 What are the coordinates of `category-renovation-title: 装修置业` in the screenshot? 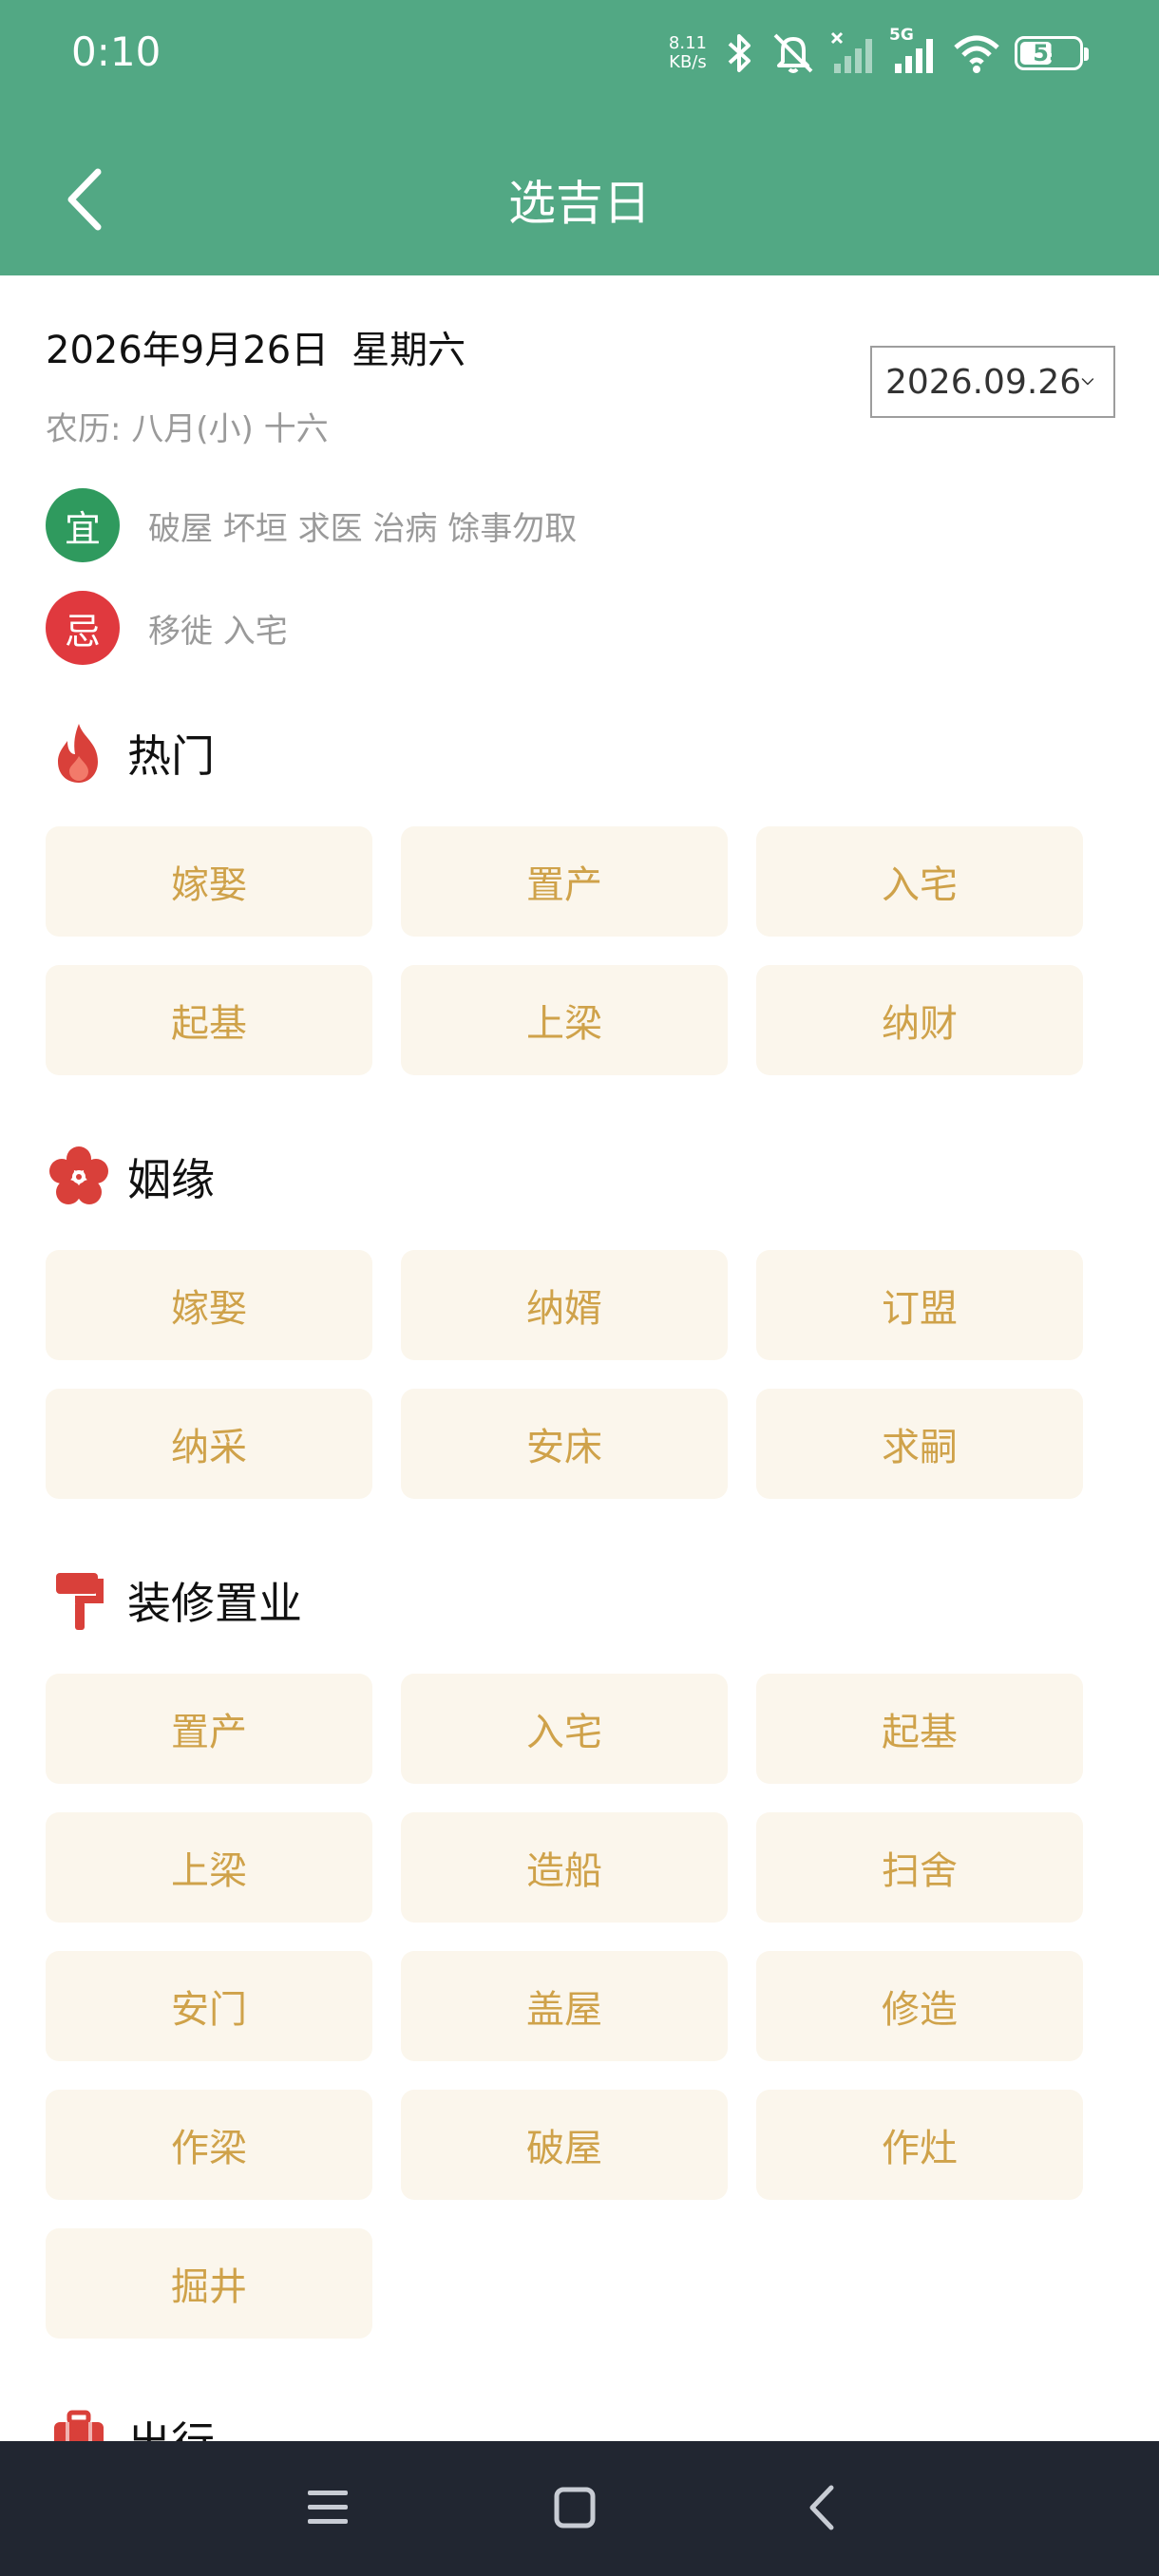 It's located at (174, 1600).